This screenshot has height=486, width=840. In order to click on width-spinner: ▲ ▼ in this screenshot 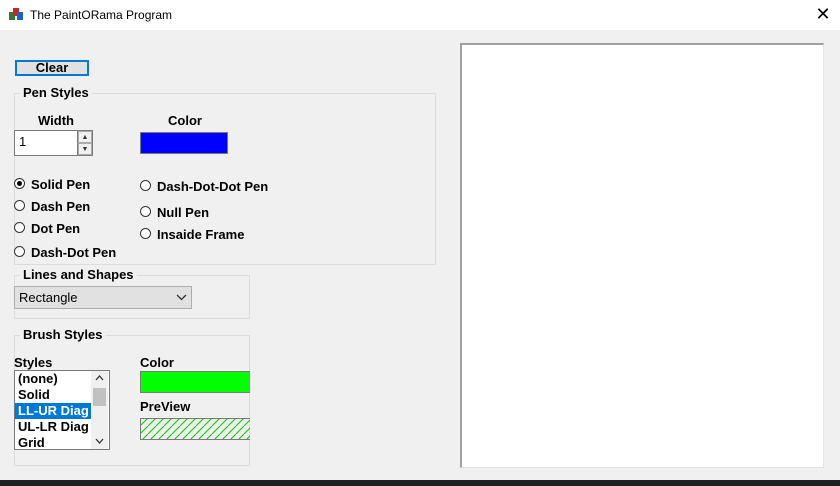, I will do `click(85, 143)`.